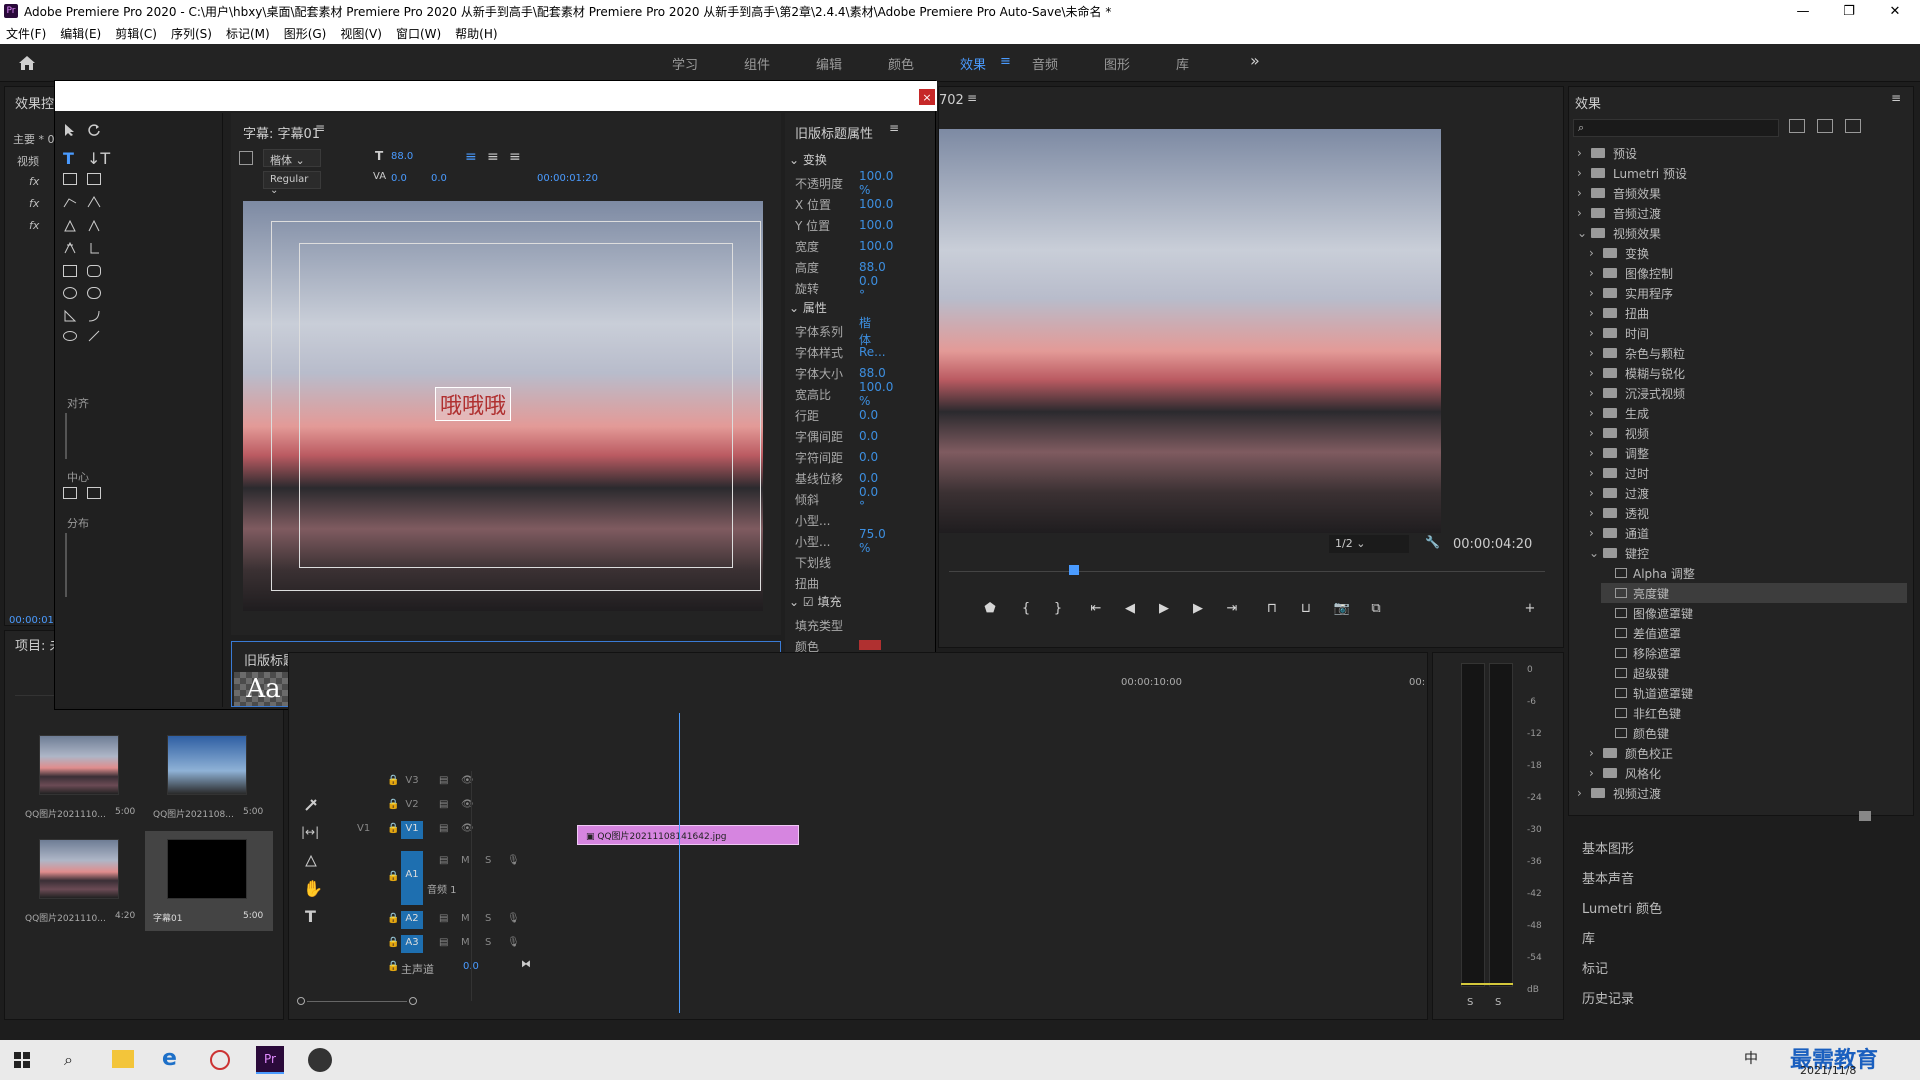  What do you see at coordinates (836, 415) in the screenshot?
I see `property-row: 行距 0.0` at bounding box center [836, 415].